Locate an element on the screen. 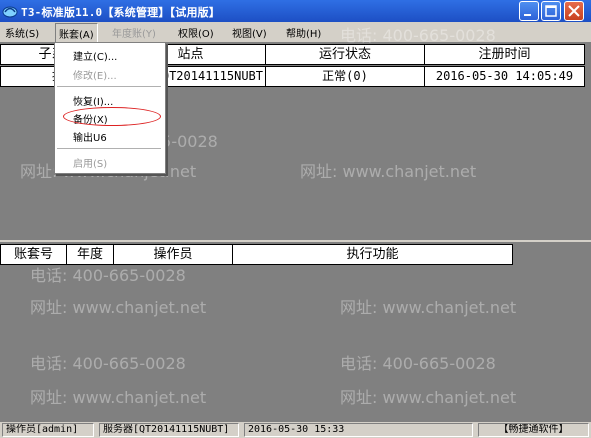  close-button is located at coordinates (574, 11).